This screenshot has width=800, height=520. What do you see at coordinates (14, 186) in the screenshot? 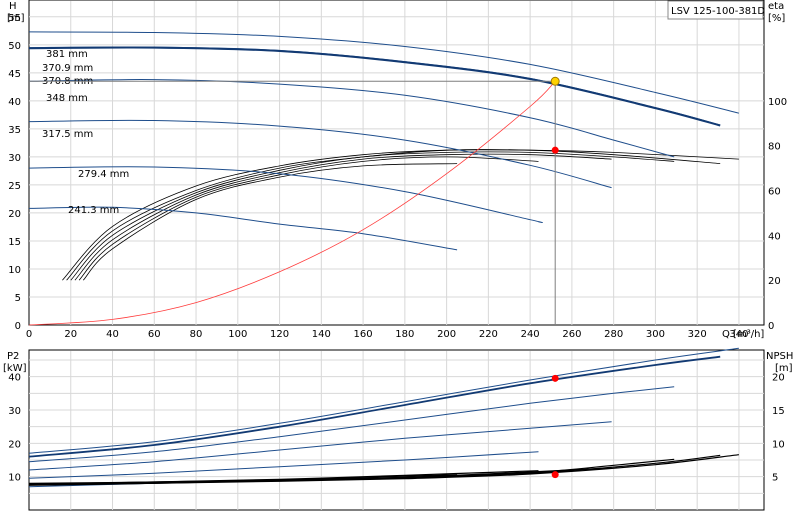
I see `h-tick-25: 25` at bounding box center [14, 186].